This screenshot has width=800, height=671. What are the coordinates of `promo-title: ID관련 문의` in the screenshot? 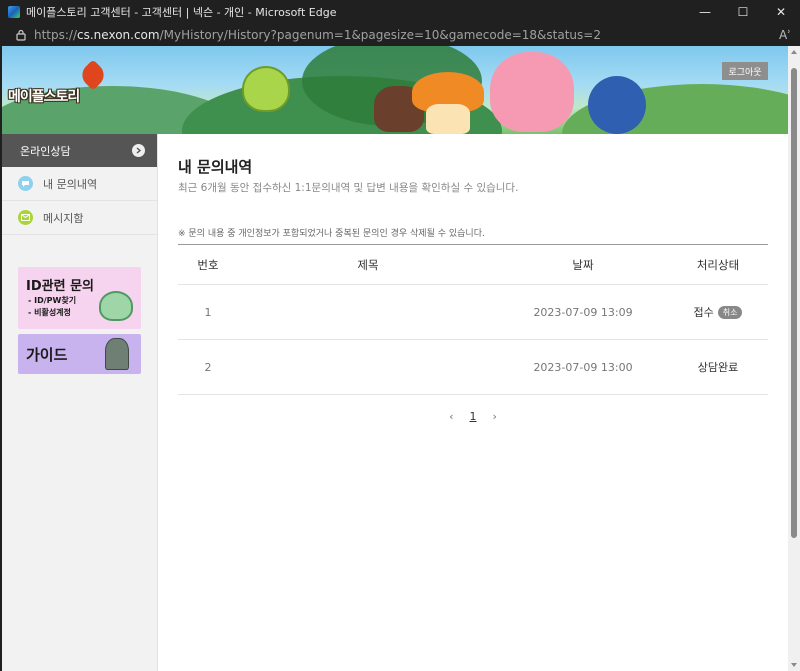 It's located at (60, 286).